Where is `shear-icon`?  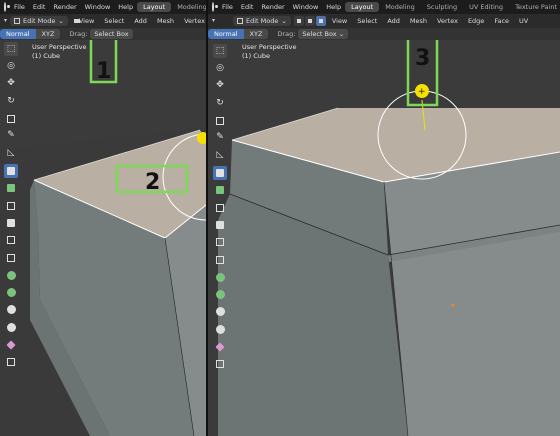 shear-icon is located at coordinates (11, 345).